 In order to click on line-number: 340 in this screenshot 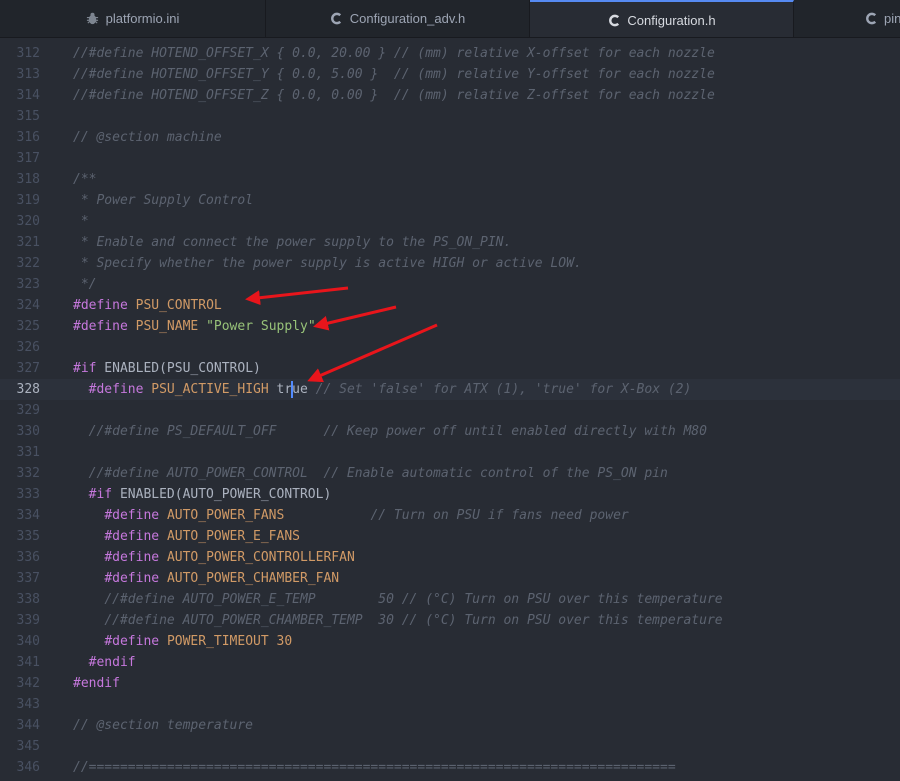, I will do `click(28, 641)`.